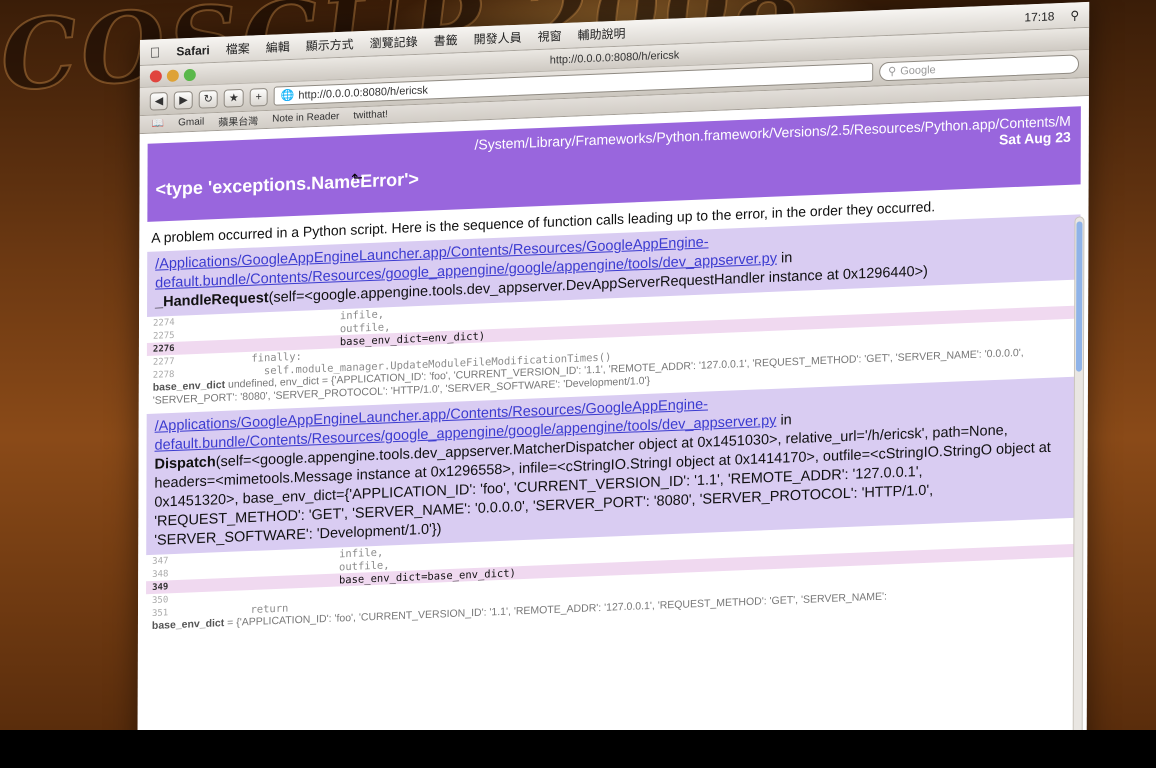 Image resolution: width=1156 pixels, height=768 pixels. I want to click on search-placeholder: Google, so click(918, 70).